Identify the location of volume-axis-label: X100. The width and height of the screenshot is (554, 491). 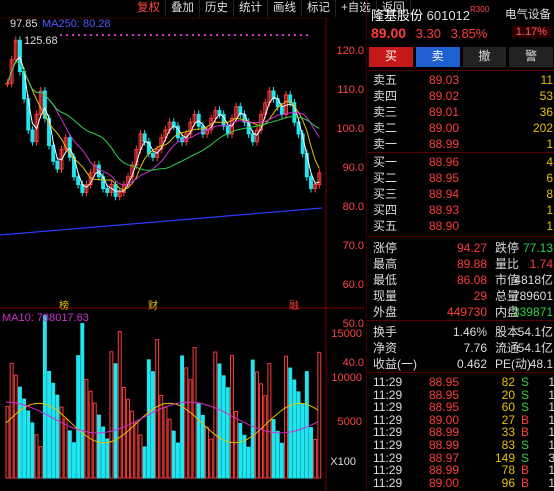
(343, 462).